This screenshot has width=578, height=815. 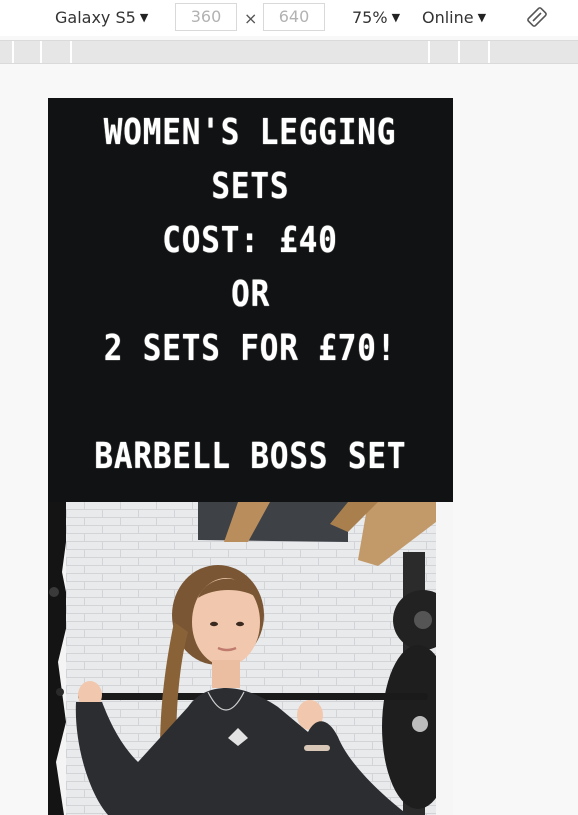 I want to click on media-query-ruler, so click(x=289, y=52).